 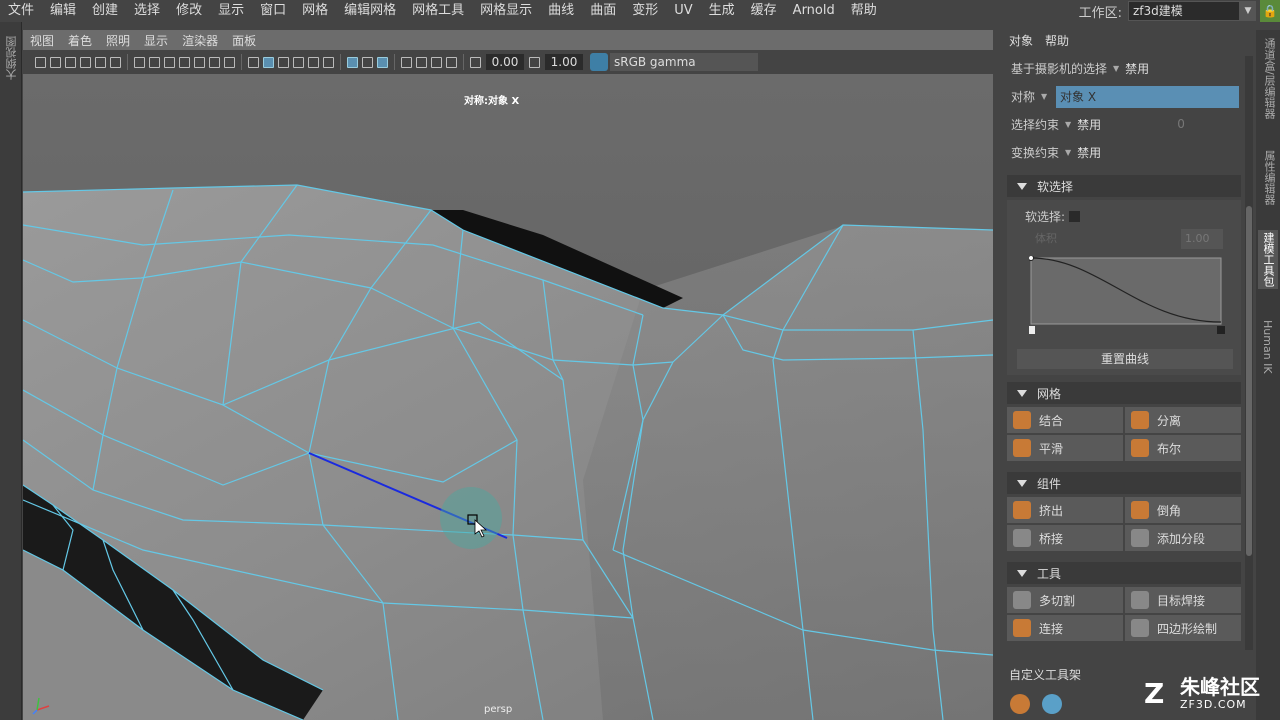 What do you see at coordinates (139, 62) in the screenshot?
I see `grid-icon` at bounding box center [139, 62].